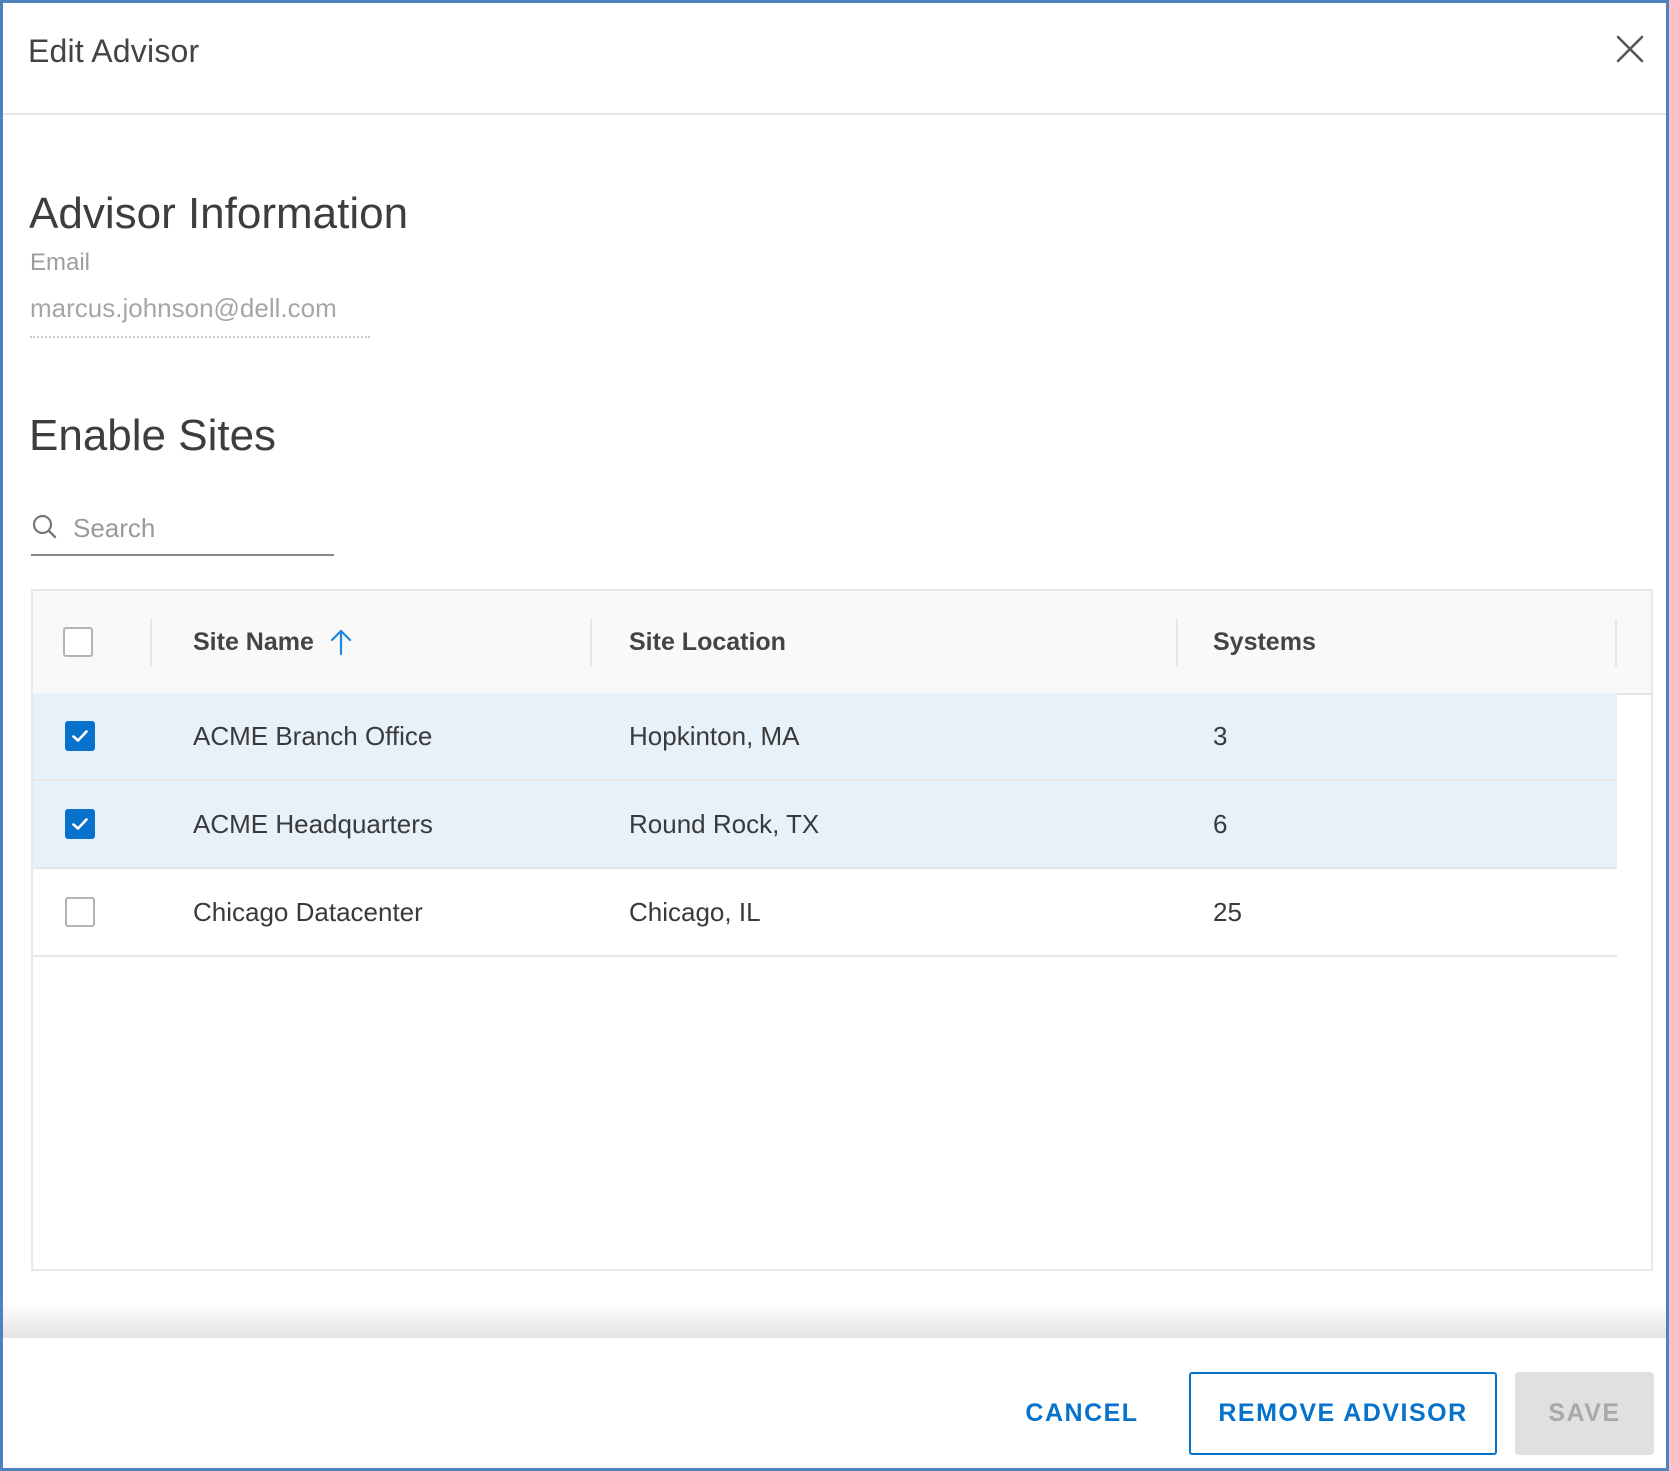 The image size is (1669, 1471). Describe the element at coordinates (200, 315) in the screenshot. I see `email-field: marcus.johnson@dell.com` at that location.